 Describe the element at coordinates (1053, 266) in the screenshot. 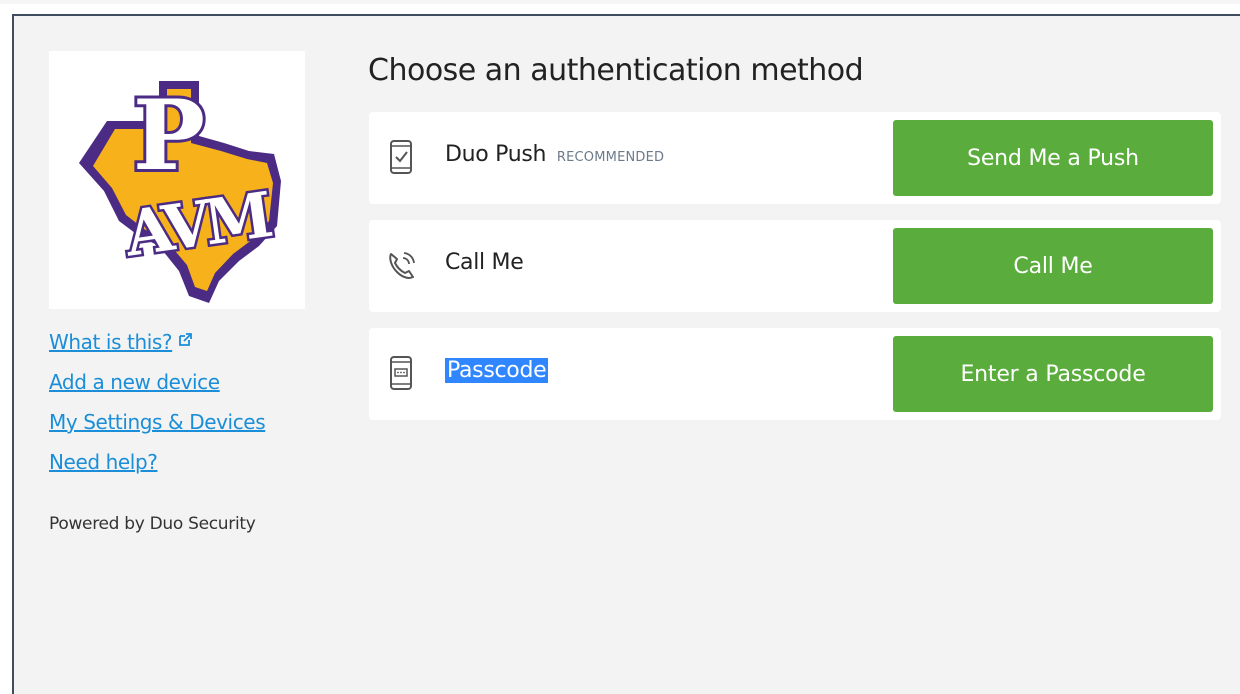

I see `call-me-button: Call Me` at that location.